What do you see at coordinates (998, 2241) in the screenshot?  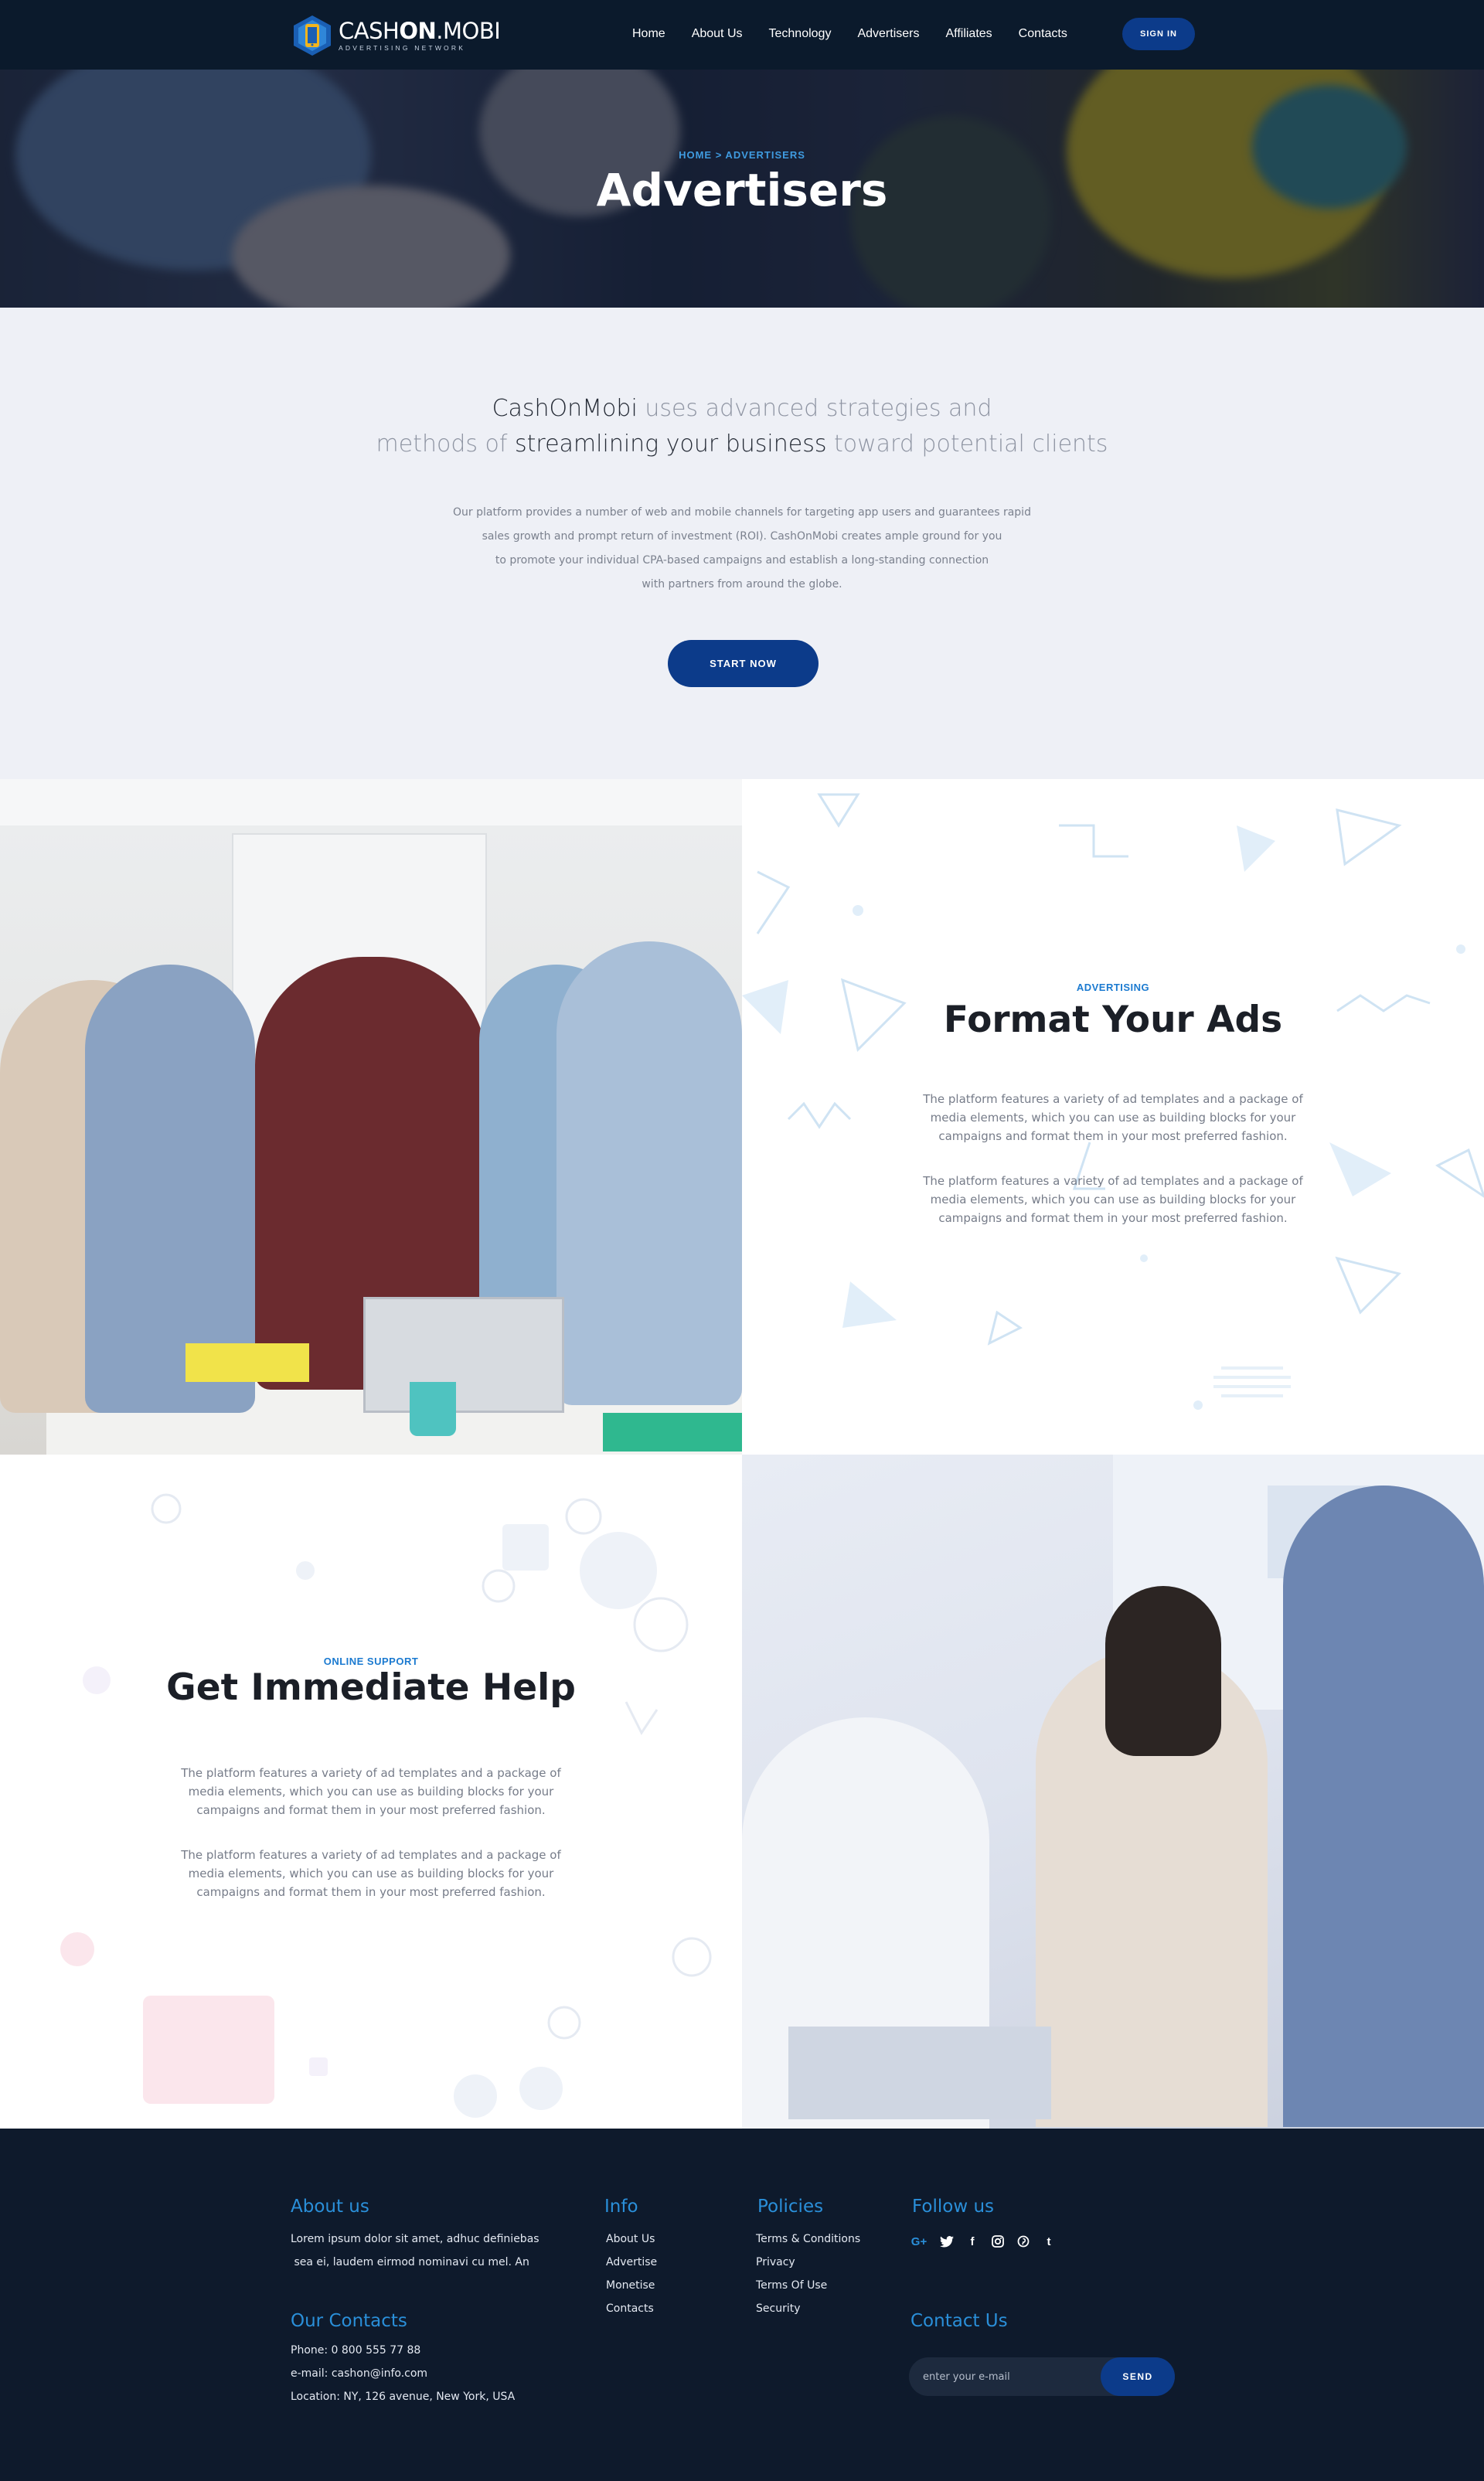 I see `instagram-icon` at bounding box center [998, 2241].